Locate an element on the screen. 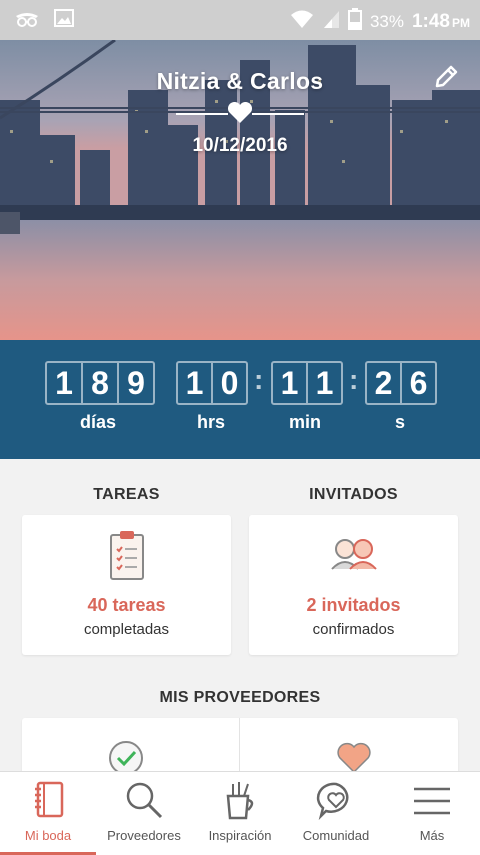  heart-chat-icon is located at coordinates (336, 802).